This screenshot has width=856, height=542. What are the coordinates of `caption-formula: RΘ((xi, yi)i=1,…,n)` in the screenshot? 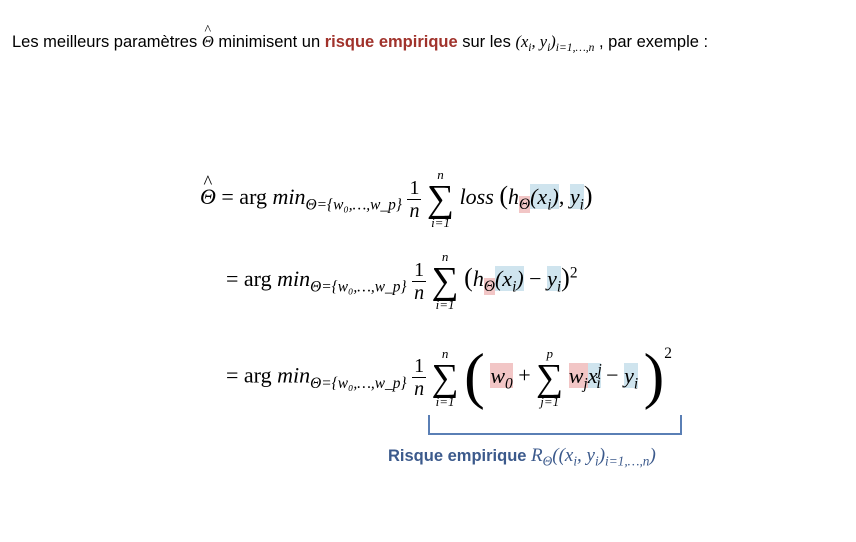 It's located at (593, 457).